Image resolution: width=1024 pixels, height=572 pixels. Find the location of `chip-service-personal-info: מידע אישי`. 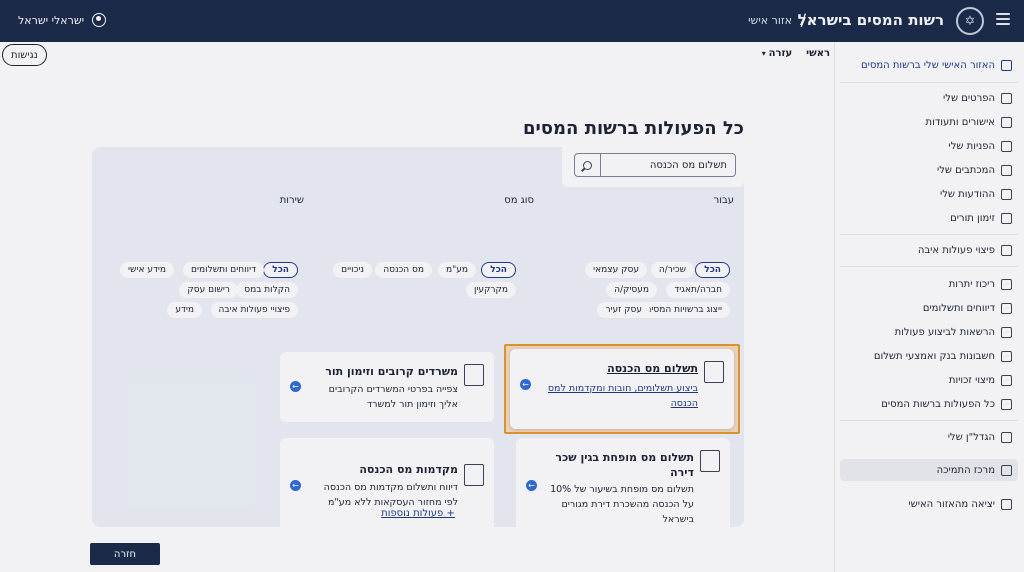

chip-service-personal-info: מידע אישי is located at coordinates (147, 270).